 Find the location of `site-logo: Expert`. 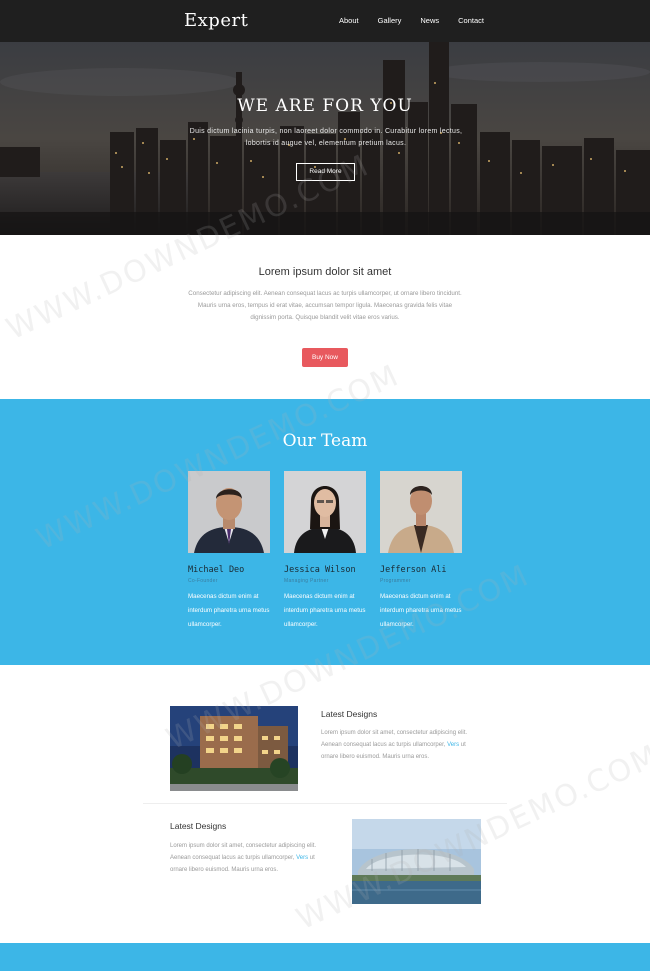

site-logo: Expert is located at coordinates (216, 20).